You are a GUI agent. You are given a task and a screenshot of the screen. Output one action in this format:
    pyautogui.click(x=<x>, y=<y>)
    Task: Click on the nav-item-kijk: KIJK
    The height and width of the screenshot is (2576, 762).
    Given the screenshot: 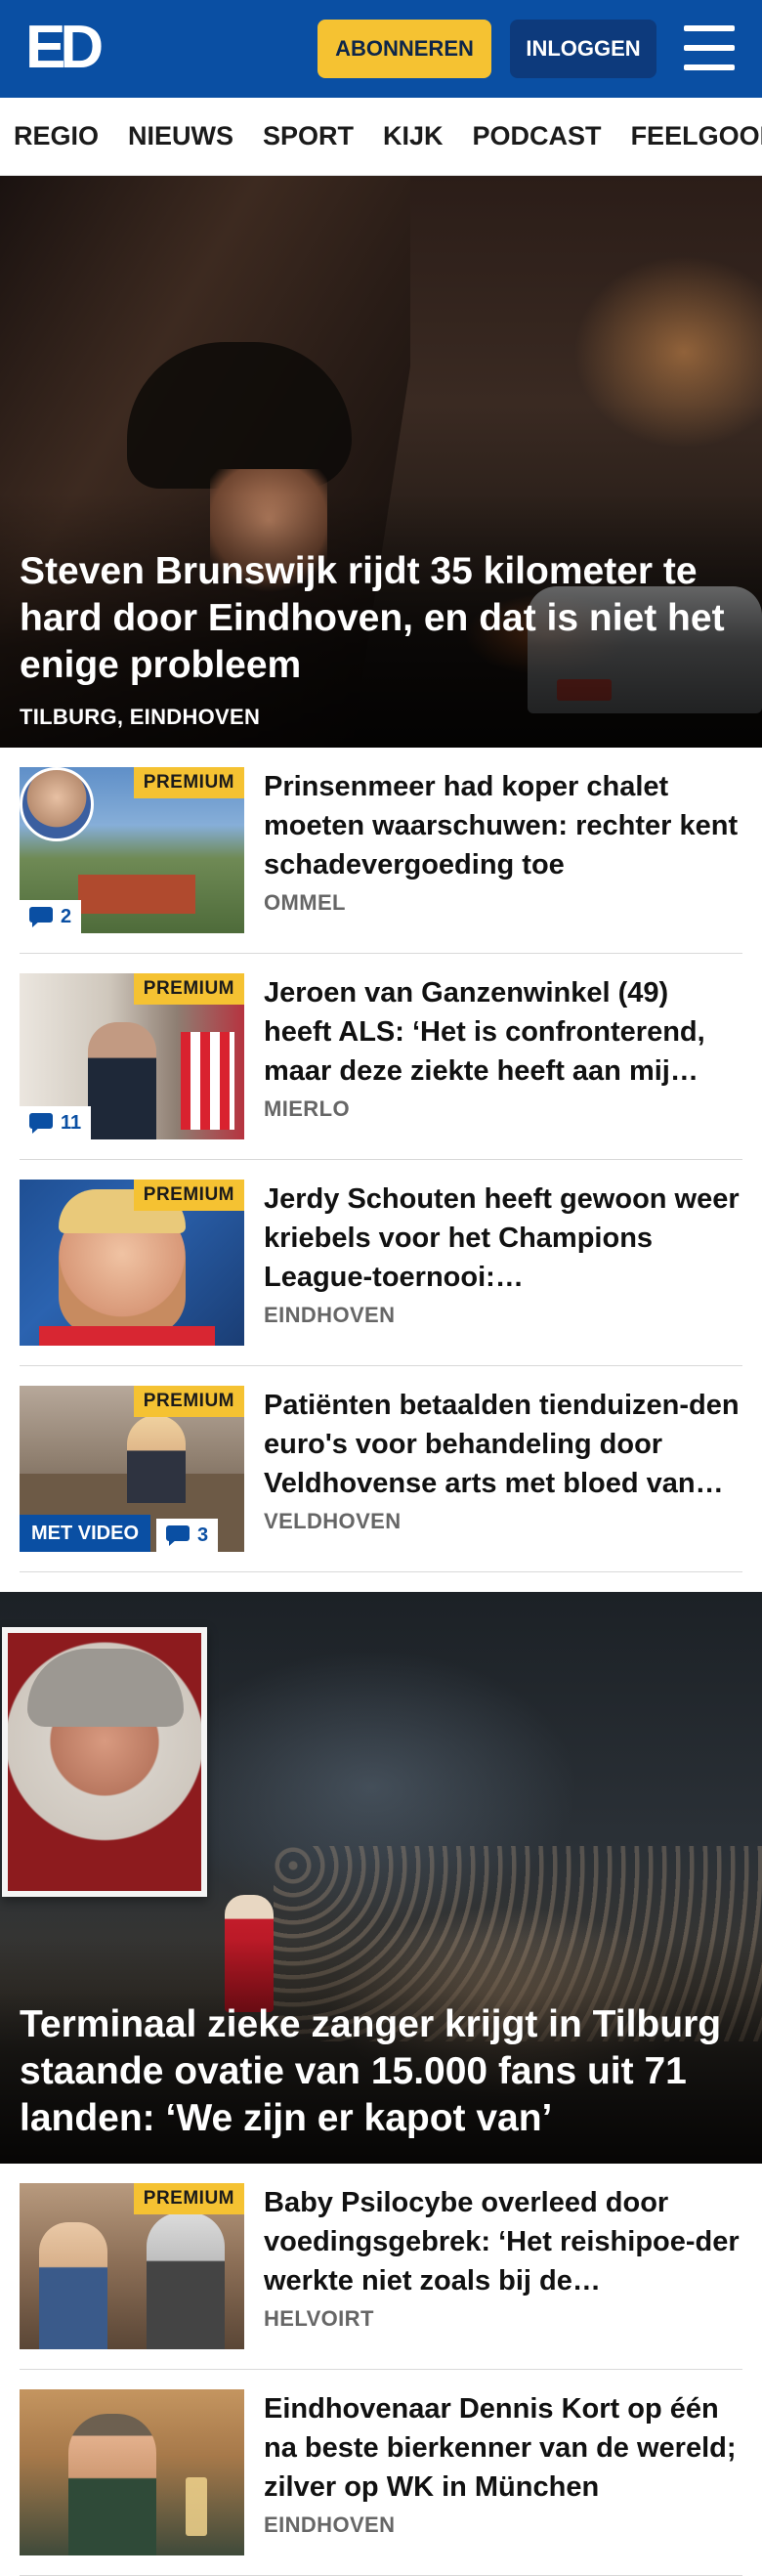 What is the action you would take?
    pyautogui.click(x=413, y=136)
    